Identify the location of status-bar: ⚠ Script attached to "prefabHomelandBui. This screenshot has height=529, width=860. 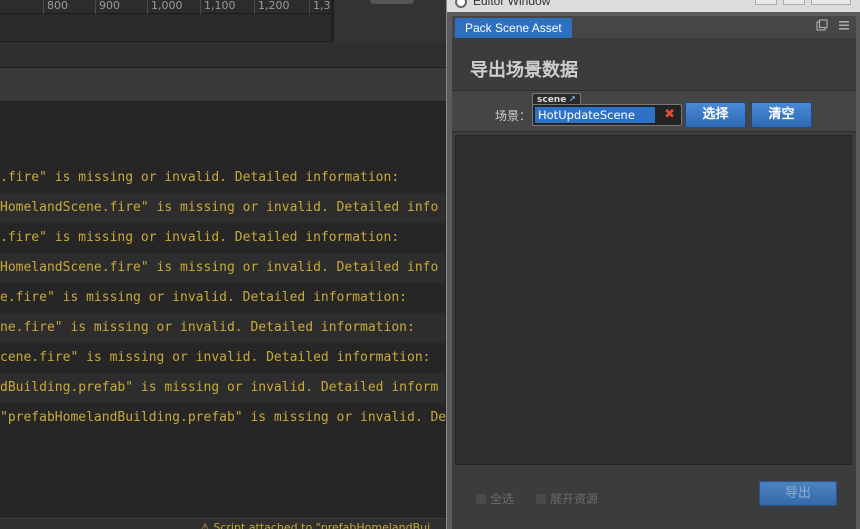
(223, 523).